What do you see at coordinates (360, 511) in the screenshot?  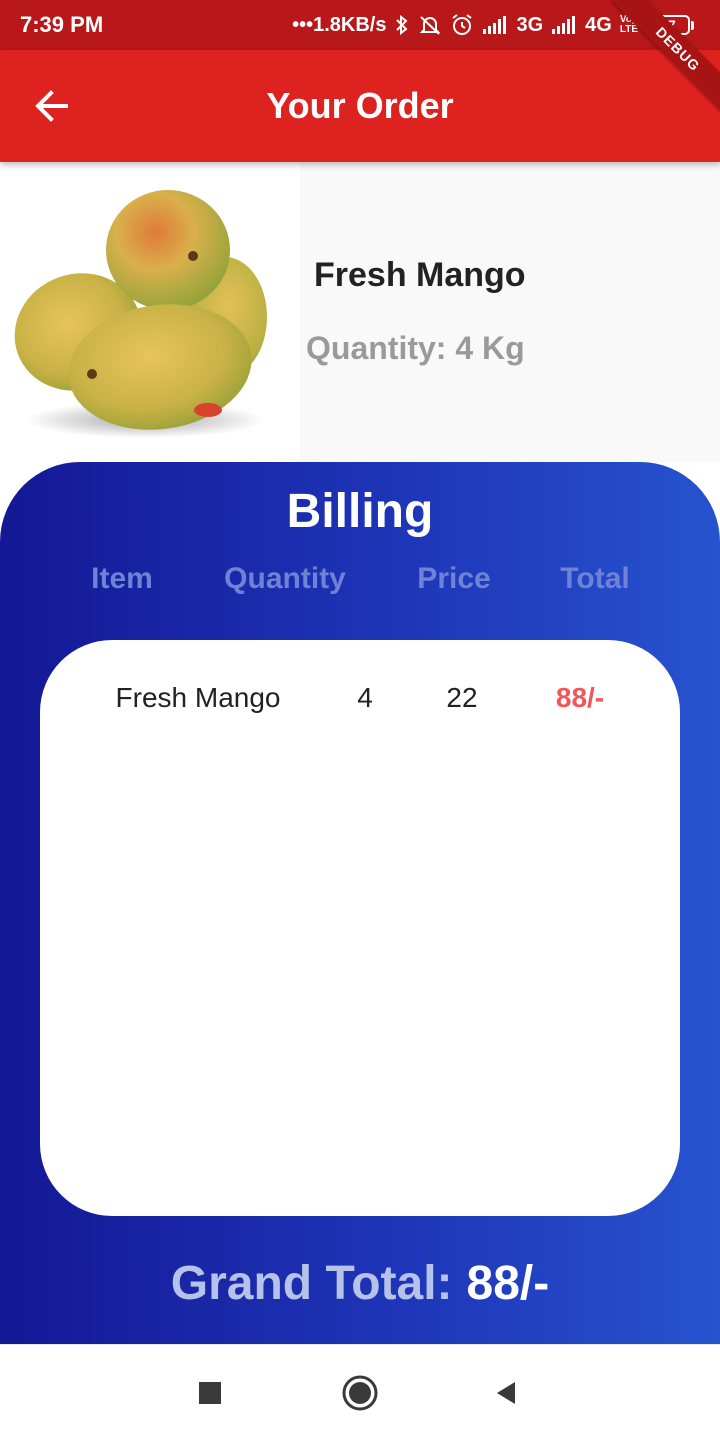 I see `billing-title: Billing` at bounding box center [360, 511].